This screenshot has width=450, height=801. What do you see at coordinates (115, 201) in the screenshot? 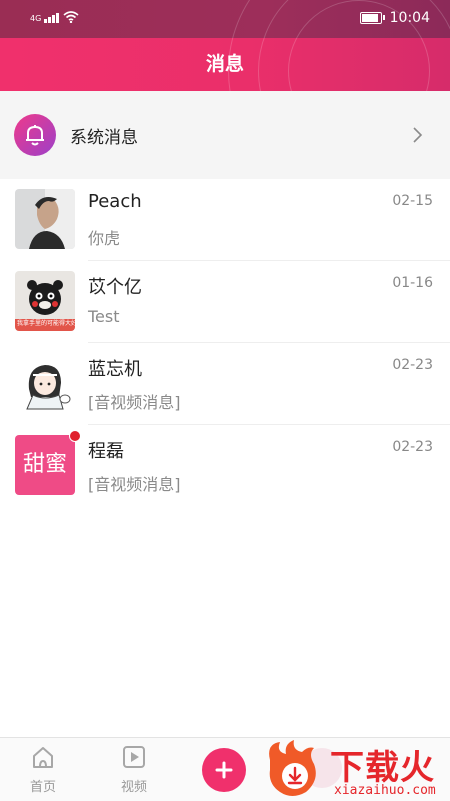
I see `contact-name: Peach` at bounding box center [115, 201].